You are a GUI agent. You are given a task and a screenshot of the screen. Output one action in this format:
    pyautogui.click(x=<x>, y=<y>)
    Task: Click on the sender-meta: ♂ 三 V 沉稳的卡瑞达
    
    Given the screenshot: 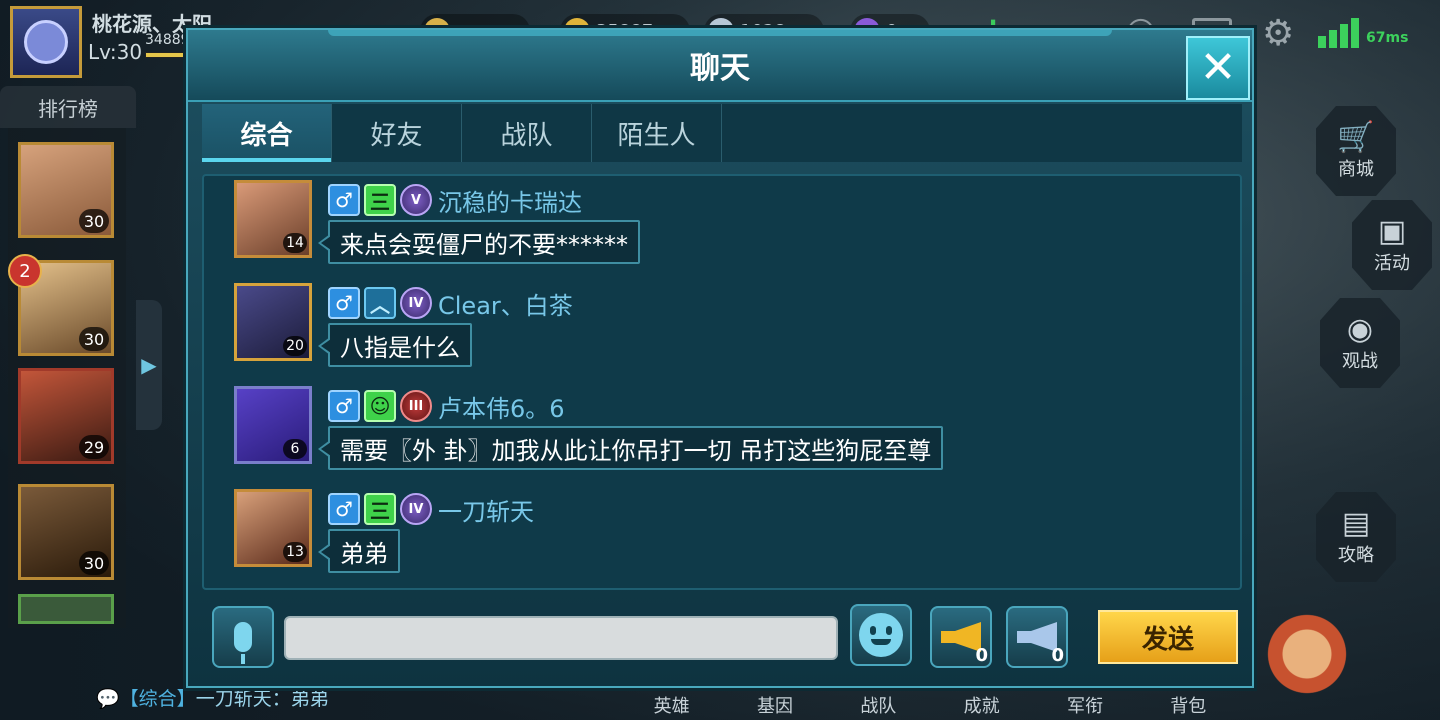 What is the action you would take?
    pyautogui.click(x=455, y=200)
    